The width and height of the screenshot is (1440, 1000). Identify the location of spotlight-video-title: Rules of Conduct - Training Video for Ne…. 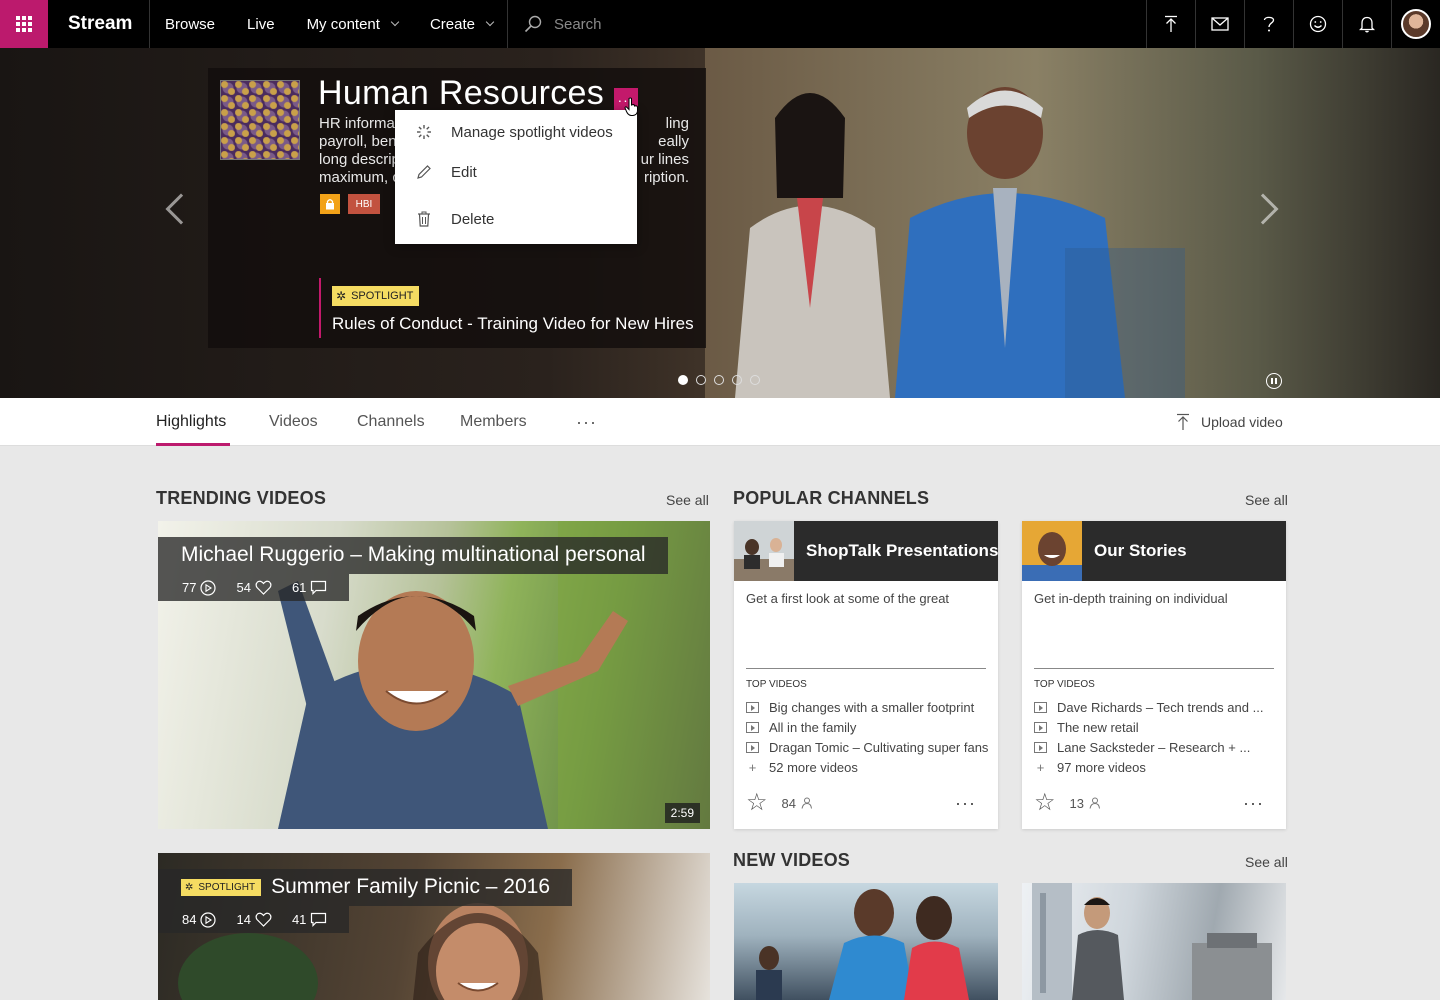
(513, 323).